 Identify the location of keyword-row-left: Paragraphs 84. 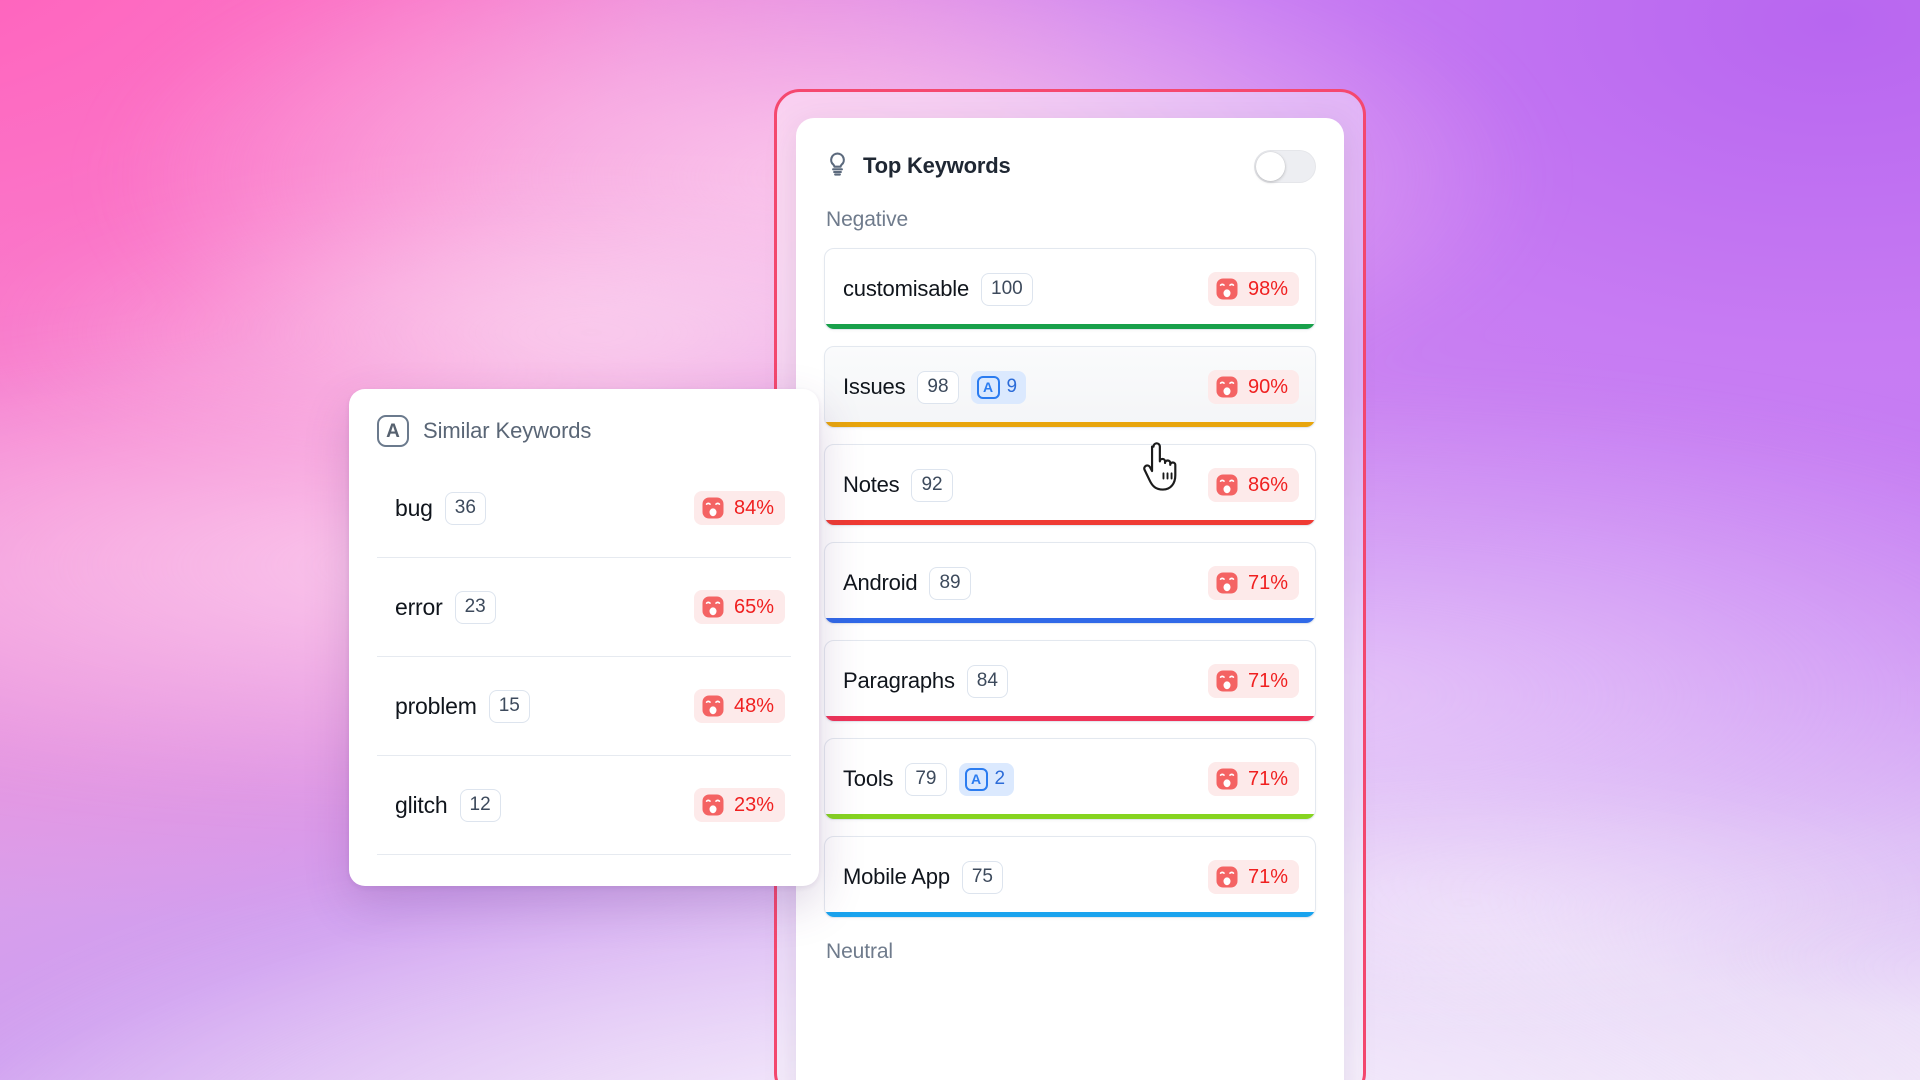
(1025, 681).